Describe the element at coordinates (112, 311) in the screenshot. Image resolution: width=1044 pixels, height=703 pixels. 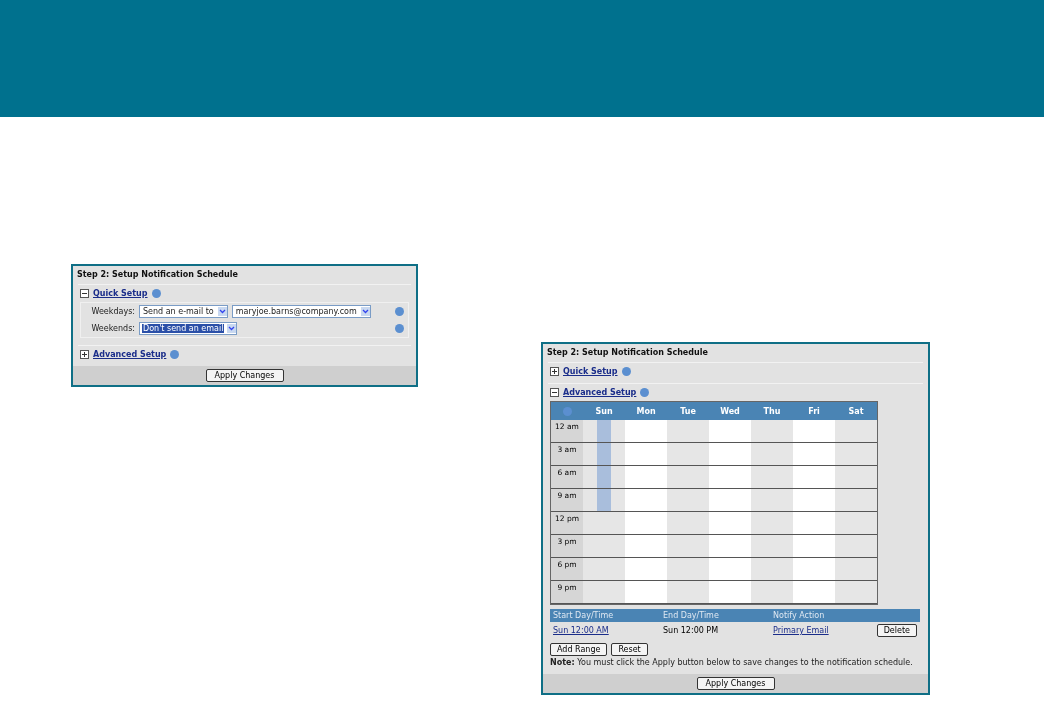
I see `row-label: Weekdays:` at that location.